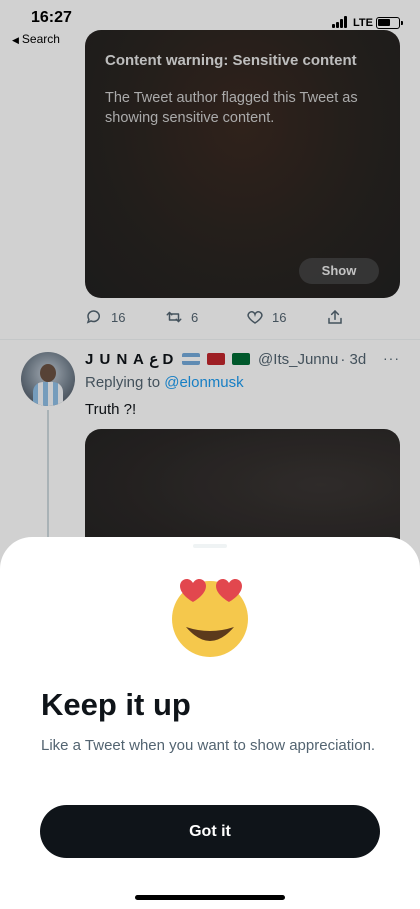  What do you see at coordinates (210, 618) in the screenshot?
I see `heart-eyes-emoji-icon` at bounding box center [210, 618].